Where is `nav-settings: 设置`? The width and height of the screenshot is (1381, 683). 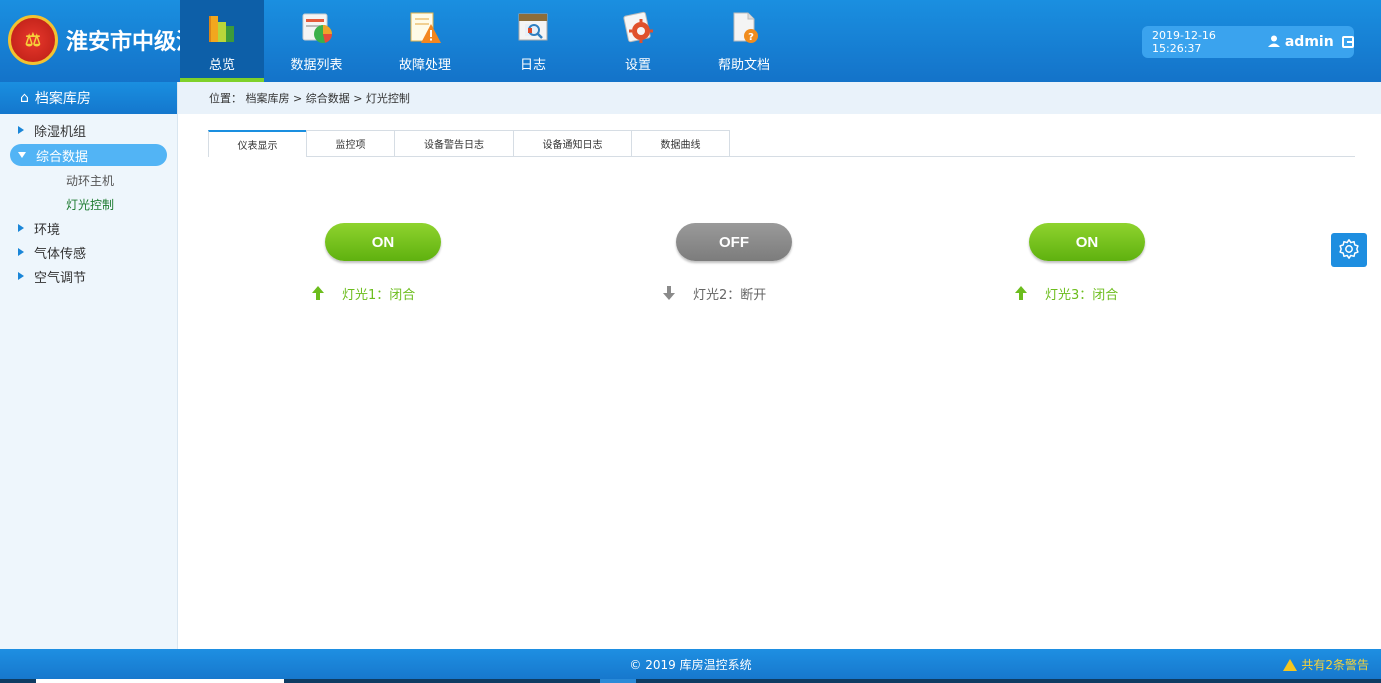
nav-settings: 设置 is located at coordinates (638, 41).